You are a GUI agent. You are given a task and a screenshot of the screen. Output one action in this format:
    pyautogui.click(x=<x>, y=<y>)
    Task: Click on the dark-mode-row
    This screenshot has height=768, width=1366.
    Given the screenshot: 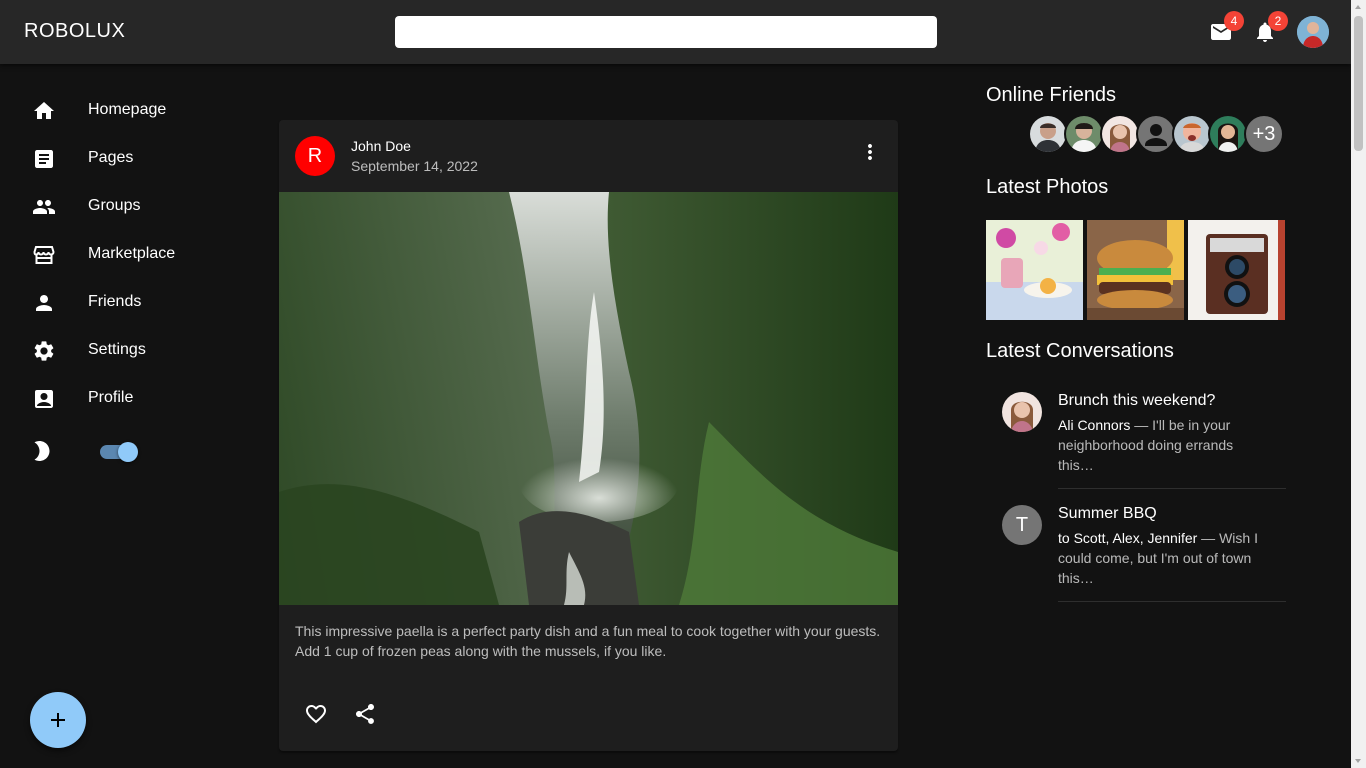 What is the action you would take?
    pyautogui.click(x=130, y=451)
    